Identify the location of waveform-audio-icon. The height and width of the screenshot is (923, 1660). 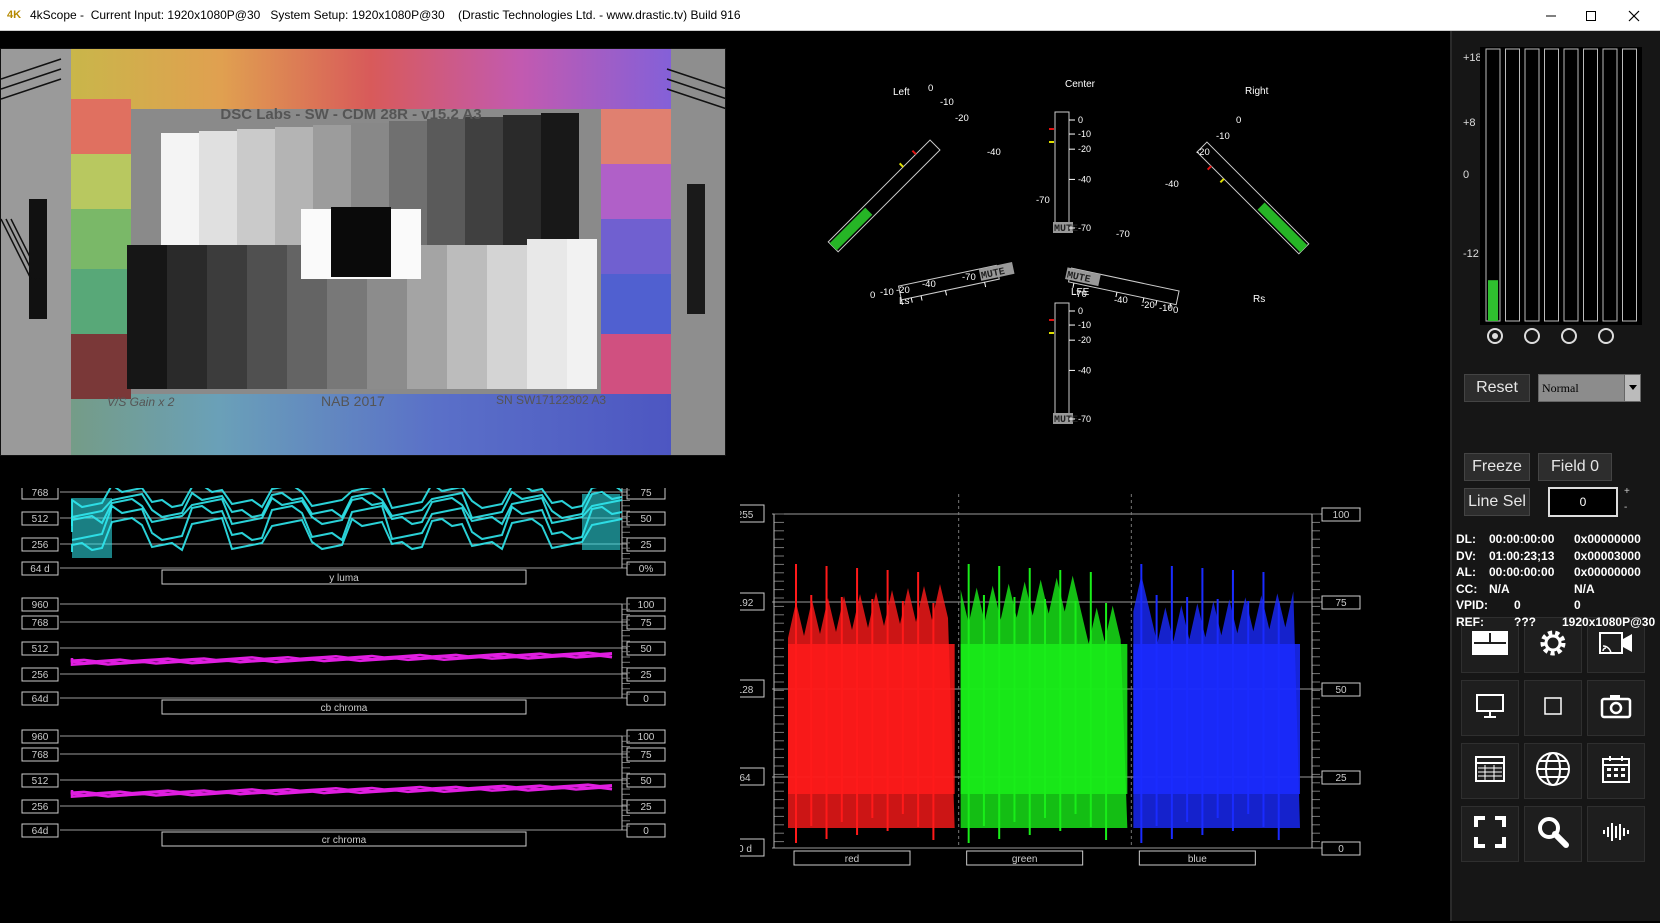
(1616, 834).